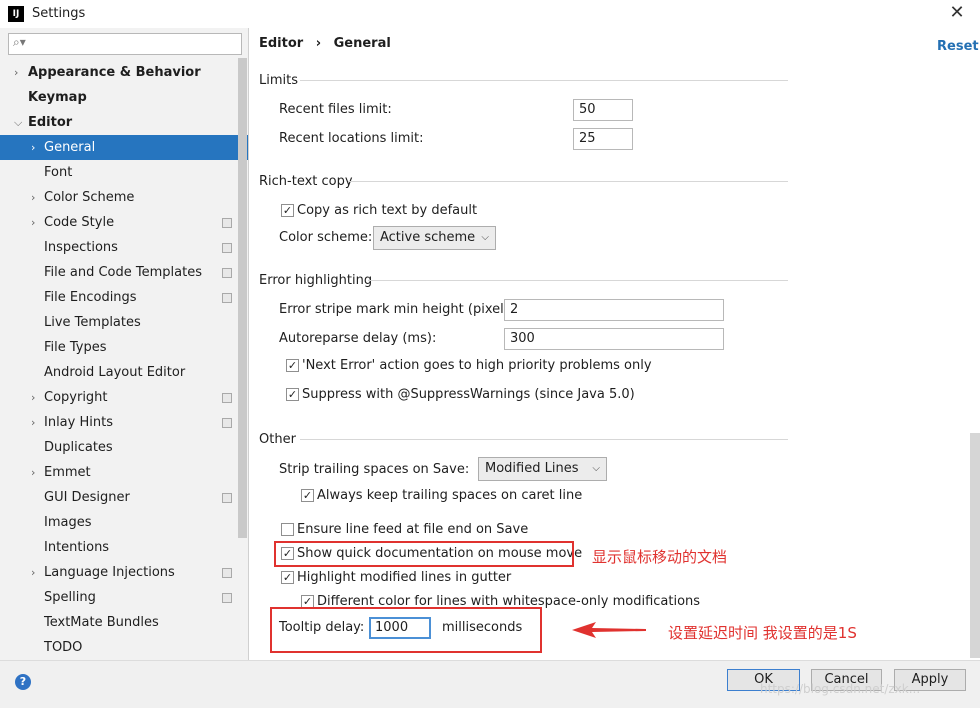 Image resolution: width=980 pixels, height=708 pixels. What do you see at coordinates (124, 522) in the screenshot?
I see `tree-item-images: Images` at bounding box center [124, 522].